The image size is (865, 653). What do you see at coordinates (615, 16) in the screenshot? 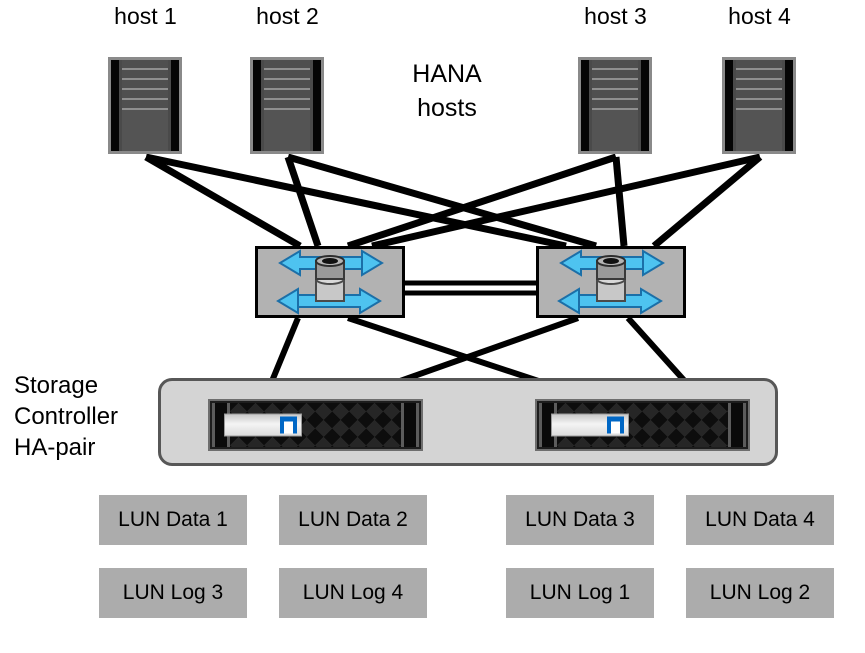
I see `host-3-label: host 3` at bounding box center [615, 16].